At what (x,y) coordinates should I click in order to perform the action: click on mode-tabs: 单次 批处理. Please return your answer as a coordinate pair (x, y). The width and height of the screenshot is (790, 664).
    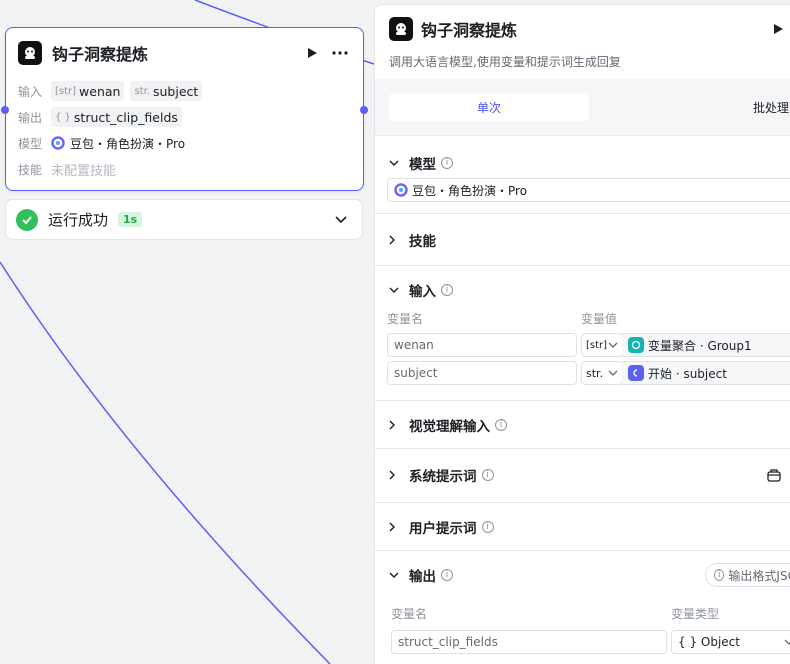
    Looking at the image, I should click on (589, 107).